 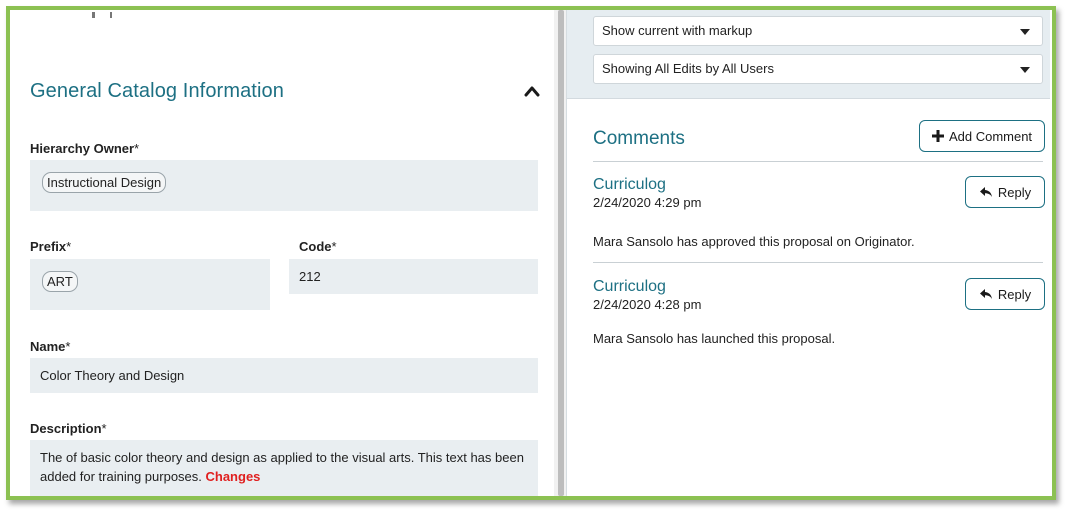 What do you see at coordinates (990, 136) in the screenshot?
I see `add-comment-label: Add Comment` at bounding box center [990, 136].